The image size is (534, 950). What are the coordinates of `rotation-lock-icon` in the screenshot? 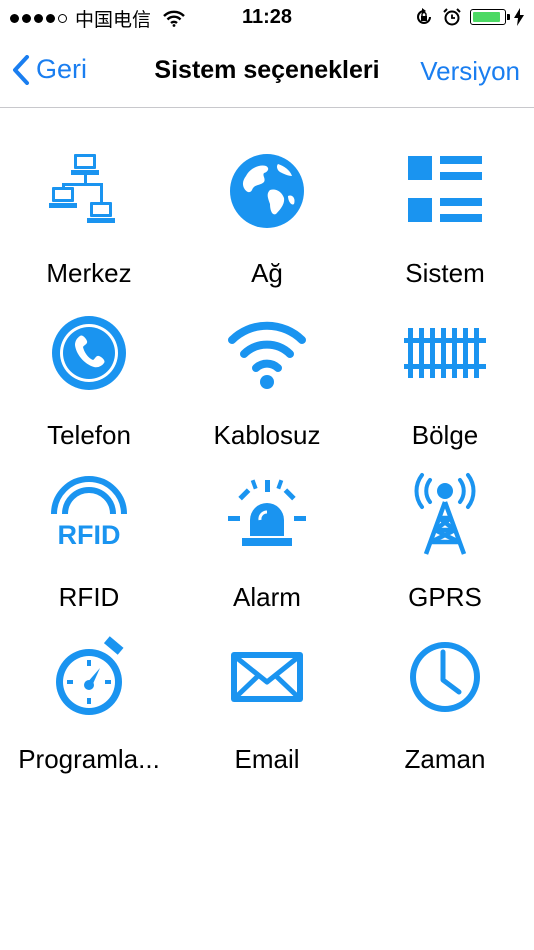 It's located at (424, 16).